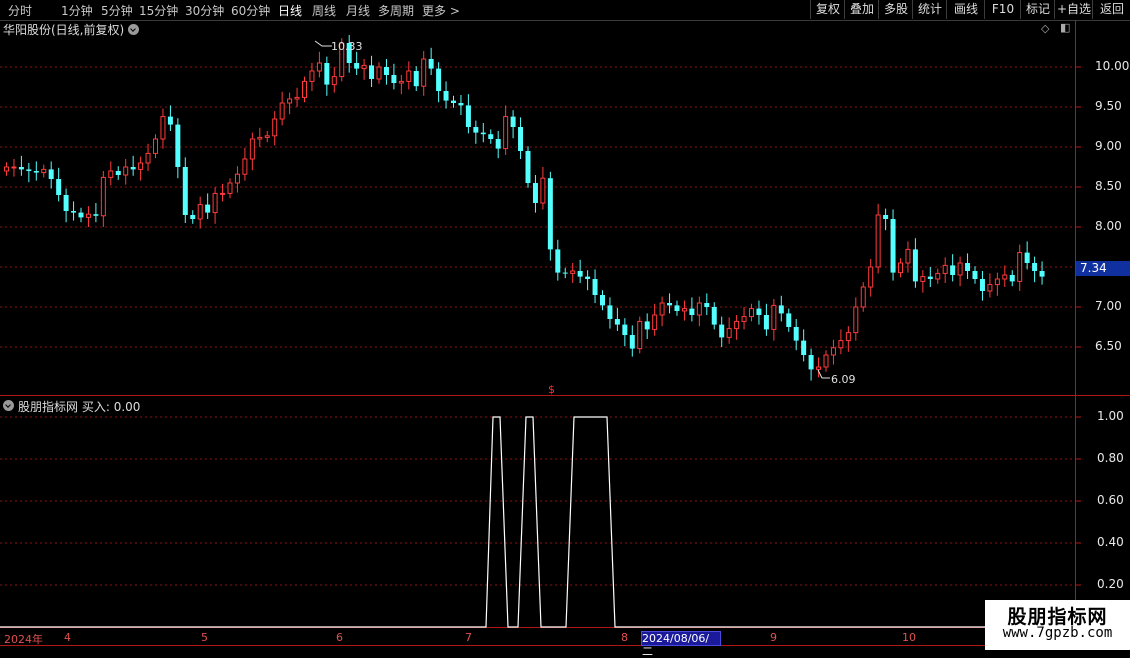 This screenshot has width=1130, height=658. Describe the element at coordinates (339, 637) in the screenshot. I see `date-axis-label: 6` at that location.